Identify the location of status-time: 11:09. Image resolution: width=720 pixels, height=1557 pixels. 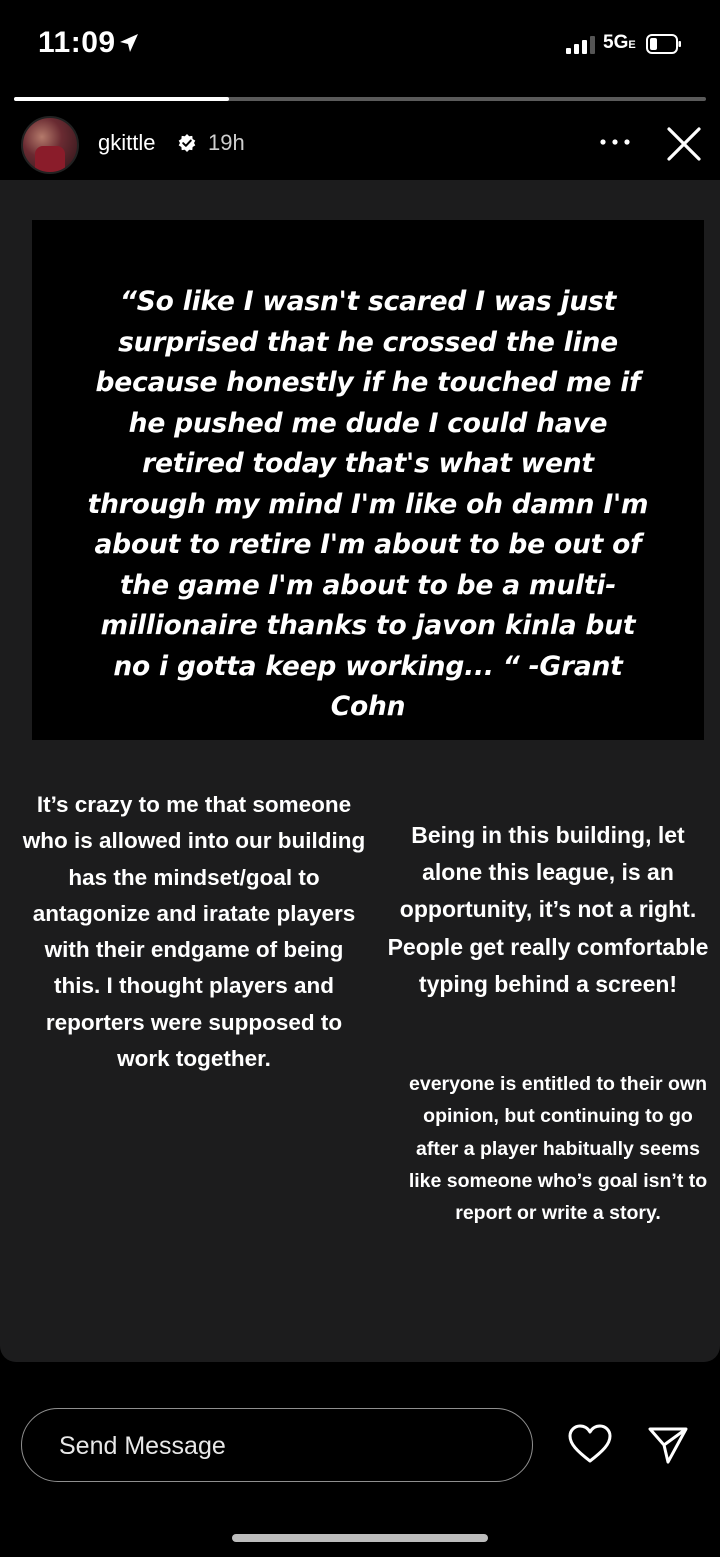
(77, 42).